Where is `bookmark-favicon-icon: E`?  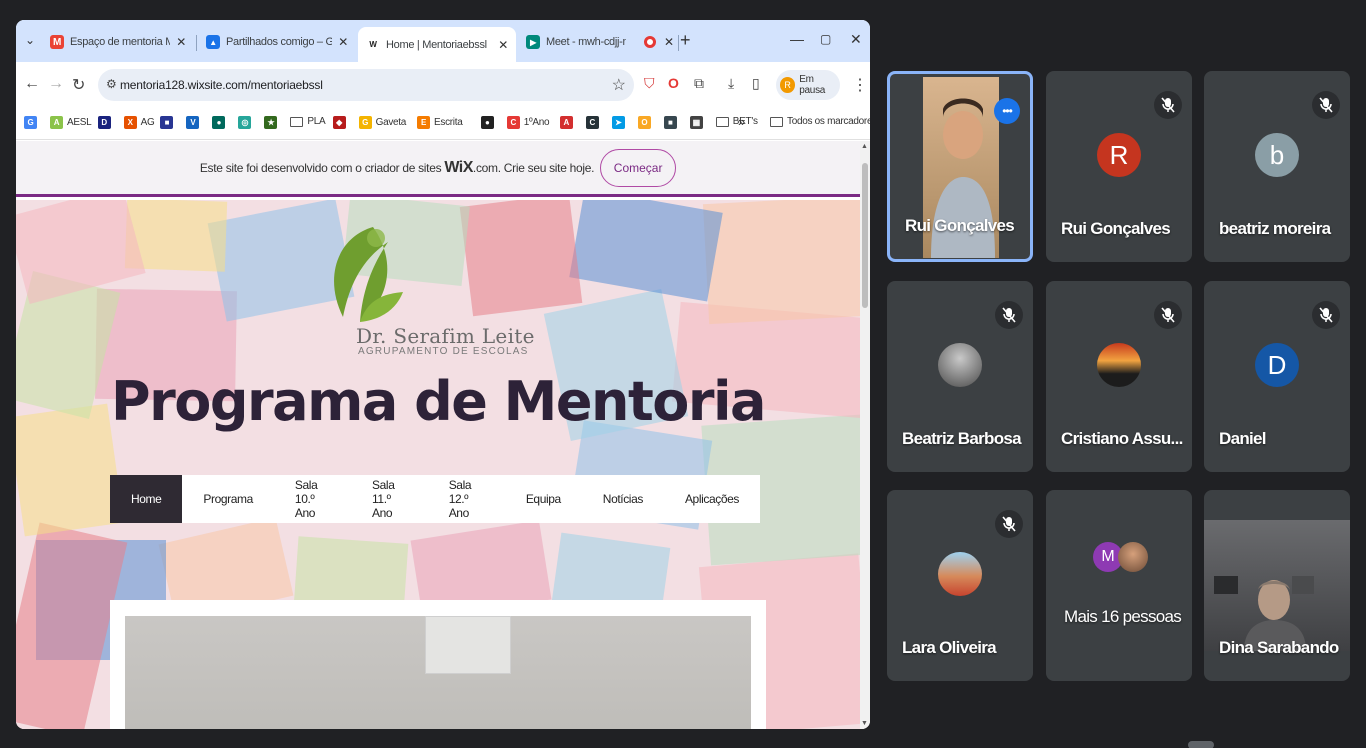
bookmark-favicon-icon: E is located at coordinates (423, 122).